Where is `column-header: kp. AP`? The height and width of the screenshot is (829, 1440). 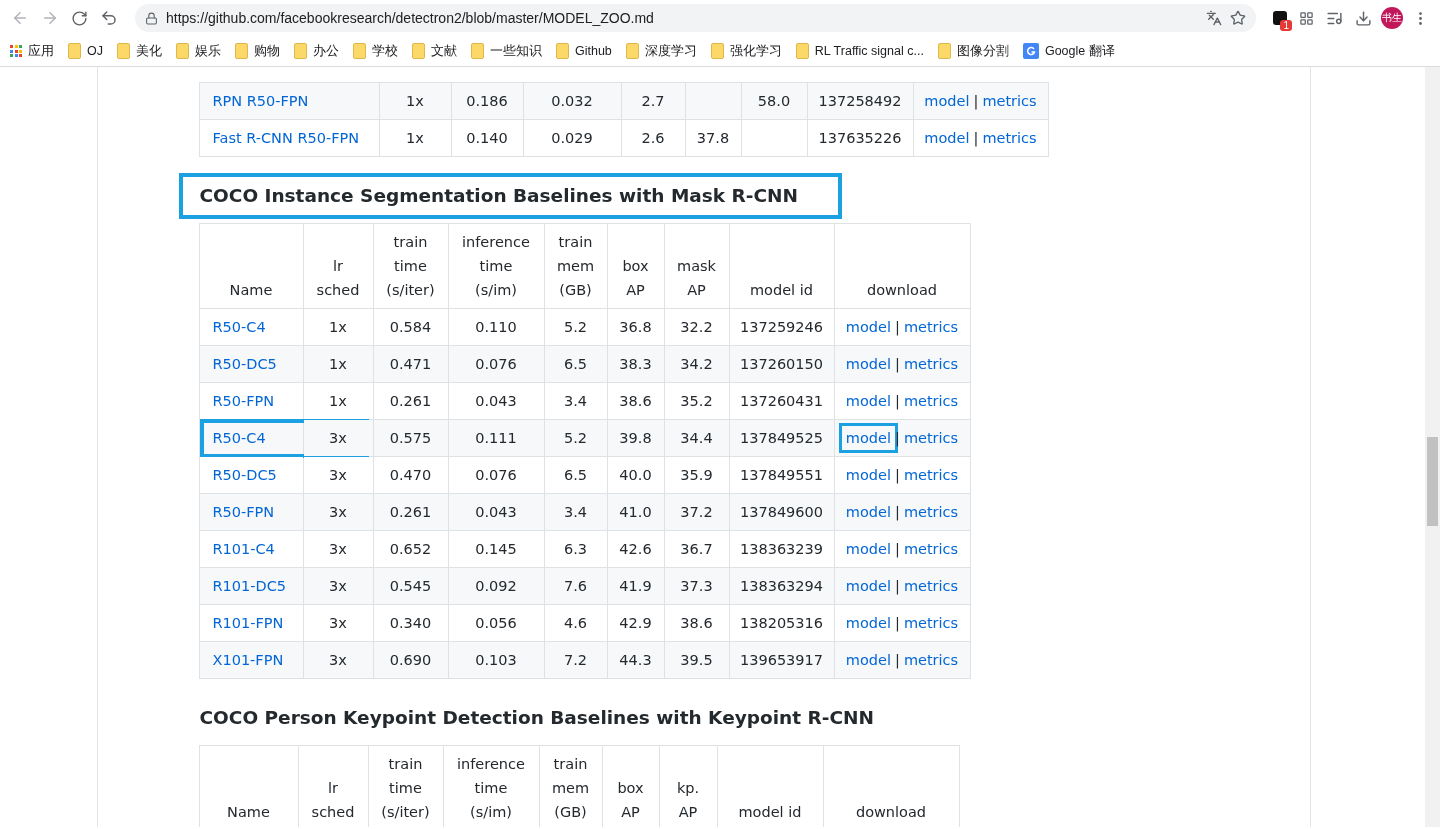 column-header: kp. AP is located at coordinates (688, 786).